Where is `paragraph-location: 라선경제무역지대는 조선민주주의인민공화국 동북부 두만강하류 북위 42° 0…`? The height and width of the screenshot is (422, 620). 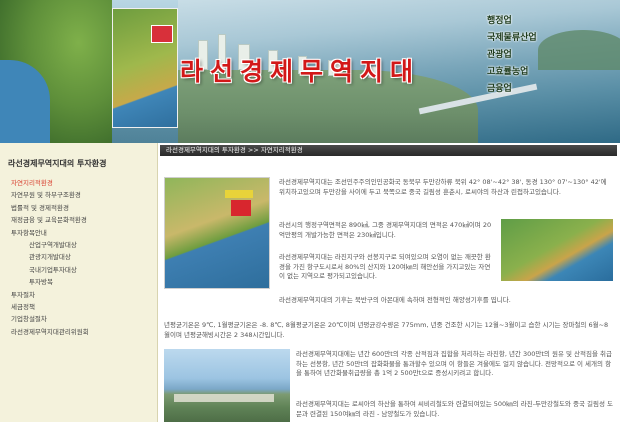 paragraph-location: 라선경제무역지대는 조선민주주의인민공화국 동북부 두만강하류 북위 42° 0… is located at coordinates (443, 187).